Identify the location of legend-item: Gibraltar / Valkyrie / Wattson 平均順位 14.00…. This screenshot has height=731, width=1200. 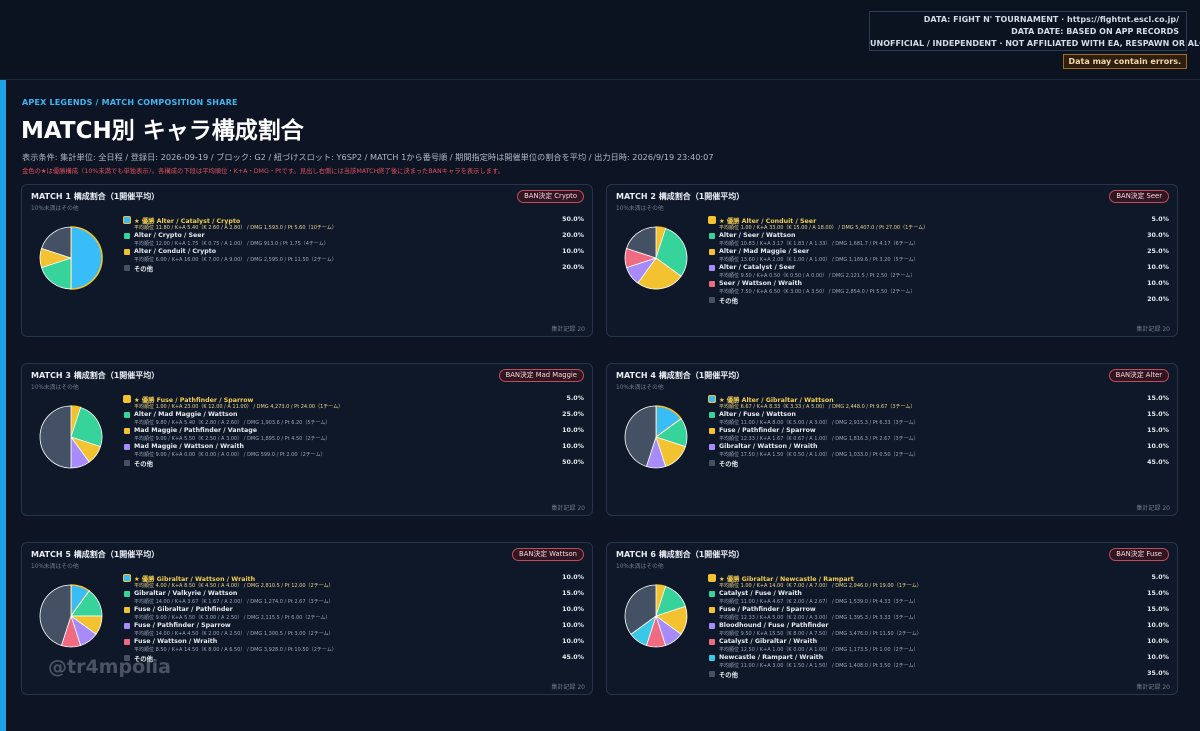
(354, 598).